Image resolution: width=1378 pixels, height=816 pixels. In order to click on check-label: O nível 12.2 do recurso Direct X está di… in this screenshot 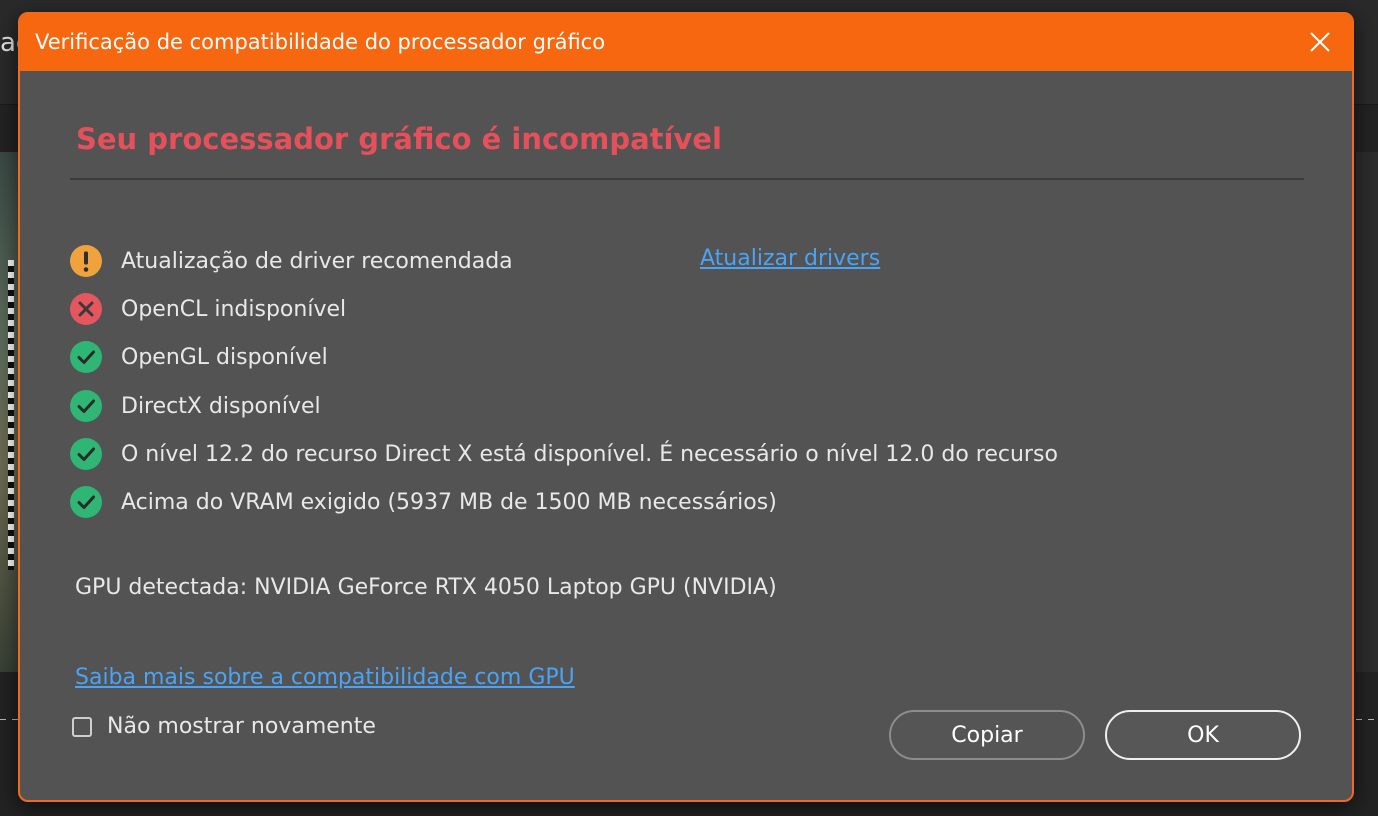, I will do `click(589, 454)`.